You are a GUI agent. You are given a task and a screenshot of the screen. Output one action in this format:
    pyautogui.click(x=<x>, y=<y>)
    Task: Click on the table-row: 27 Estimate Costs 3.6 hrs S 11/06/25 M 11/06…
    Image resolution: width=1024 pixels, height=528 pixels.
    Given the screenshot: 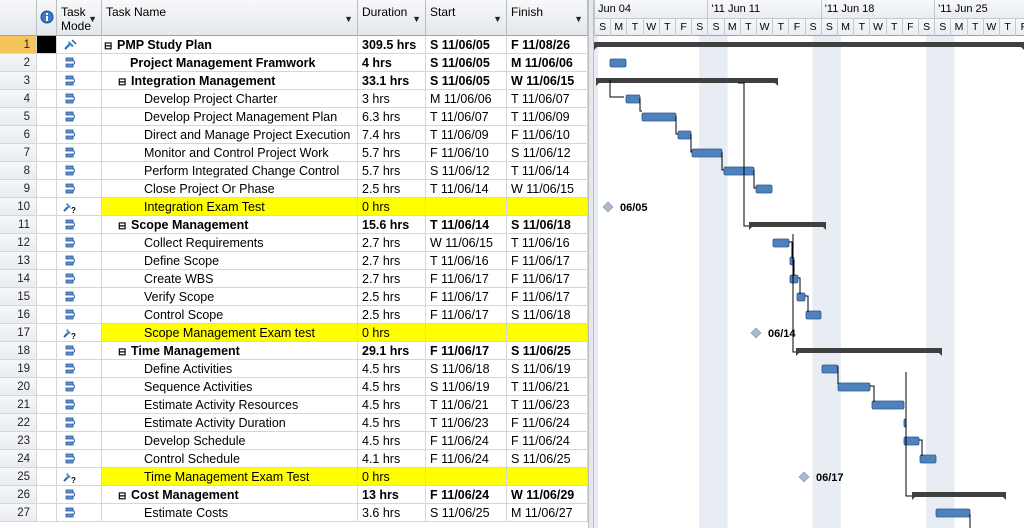 What is the action you would take?
    pyautogui.click(x=294, y=513)
    